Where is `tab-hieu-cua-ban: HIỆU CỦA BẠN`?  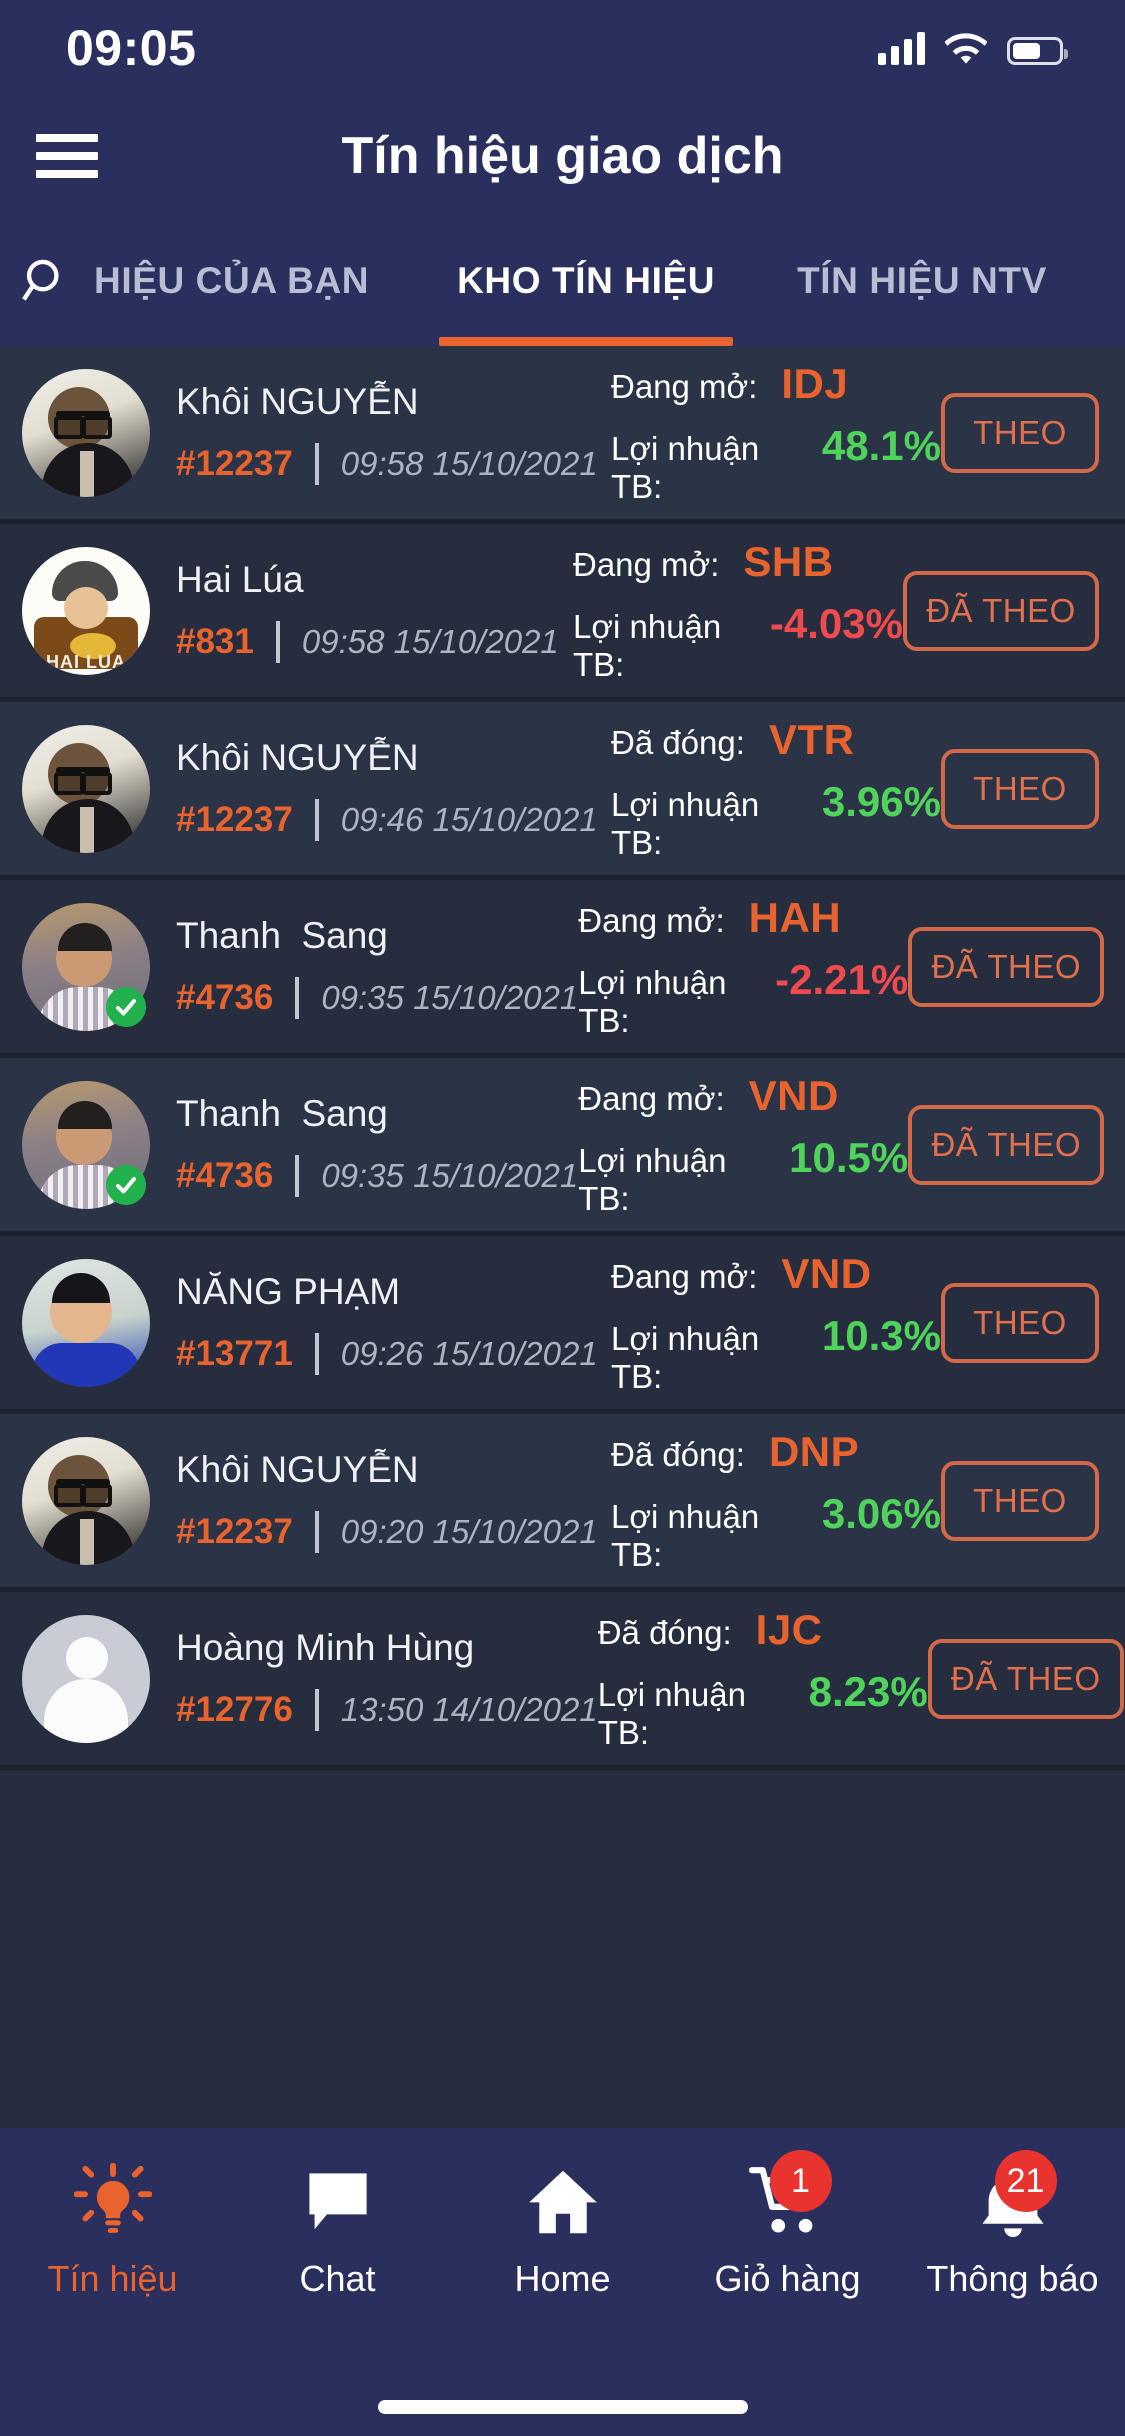 tab-hieu-cua-ban: HIỆU CỦA BẠN is located at coordinates (231, 281).